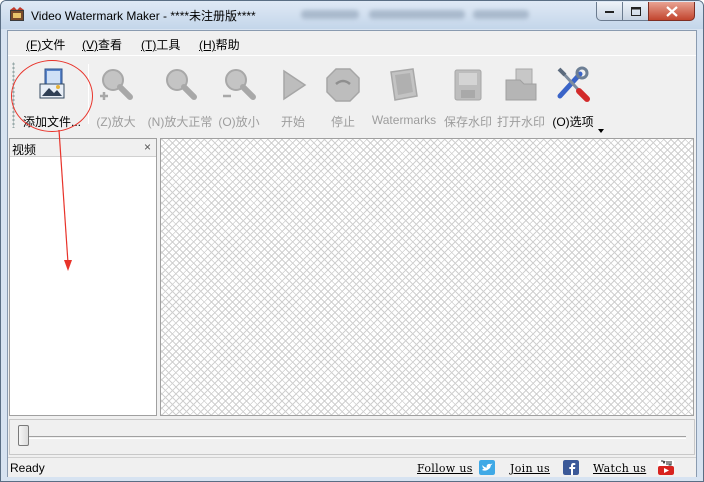 Image resolution: width=704 pixels, height=482 pixels. What do you see at coordinates (17, 14) in the screenshot?
I see `app-icon` at bounding box center [17, 14].